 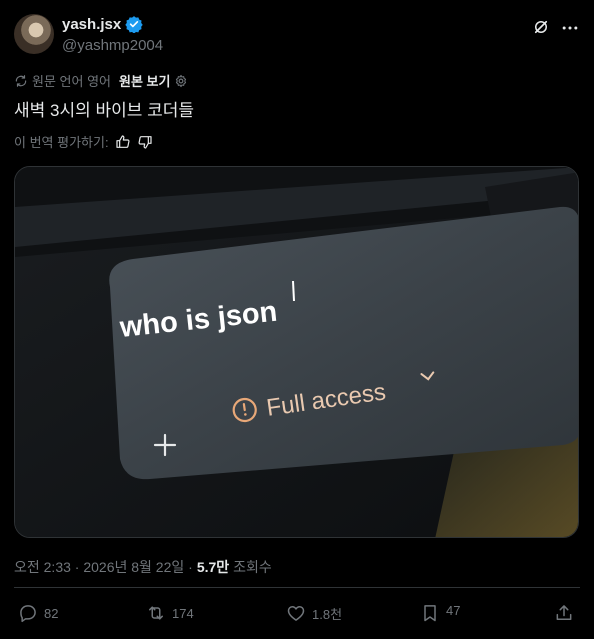 I want to click on action-bar: 82 174 1.8천 47, so click(x=297, y=616).